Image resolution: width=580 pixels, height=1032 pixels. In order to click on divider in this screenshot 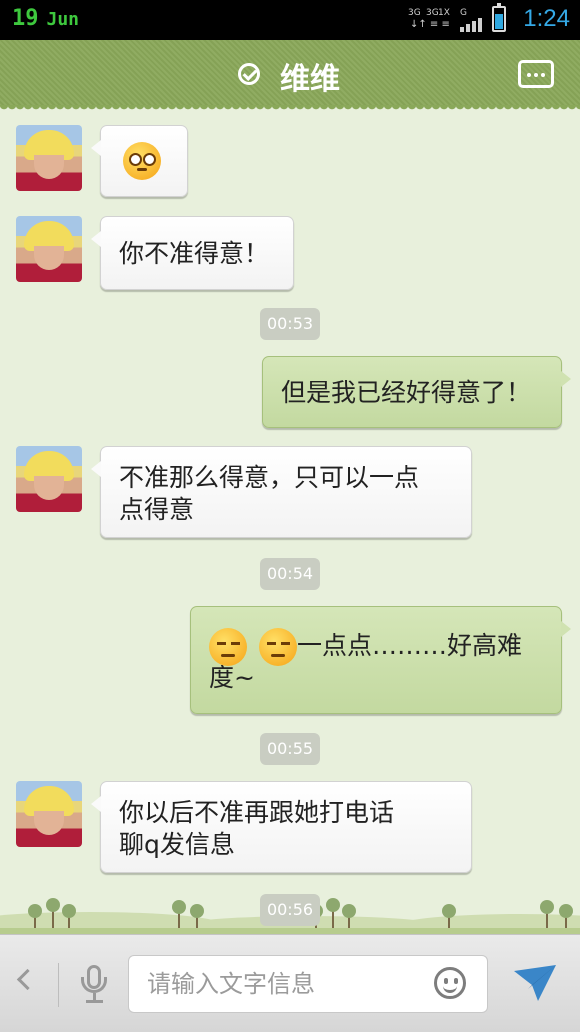, I will do `click(58, 985)`.